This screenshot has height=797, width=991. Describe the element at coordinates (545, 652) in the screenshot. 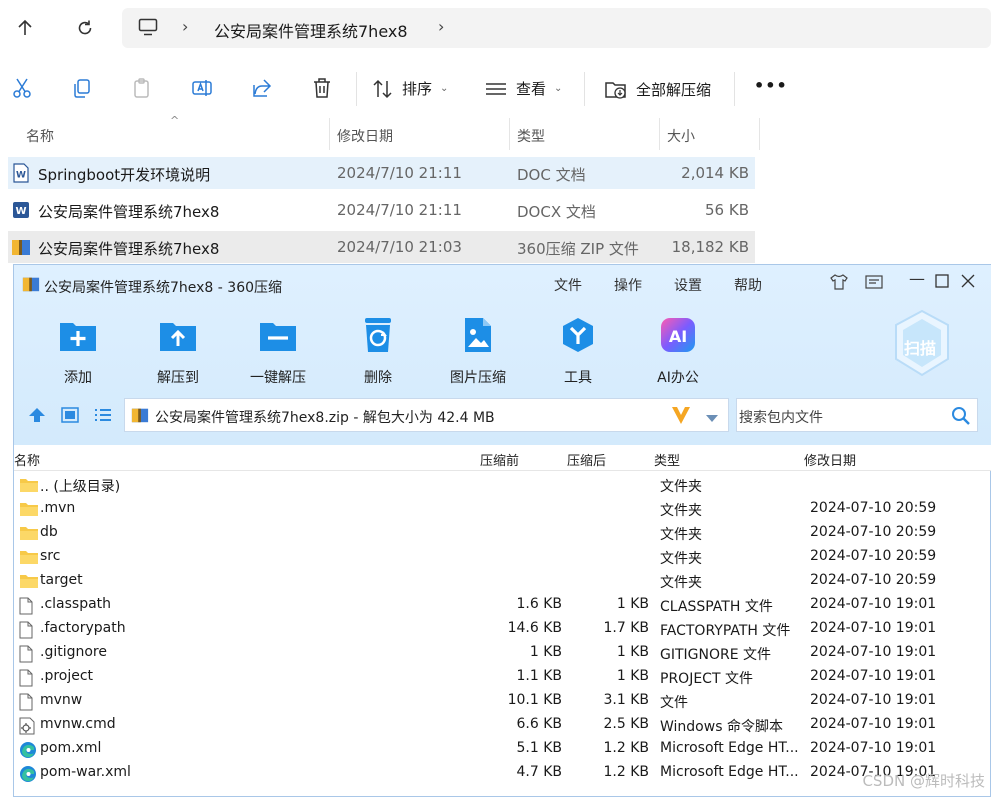

I see `archive-item-before: 1 KB` at that location.